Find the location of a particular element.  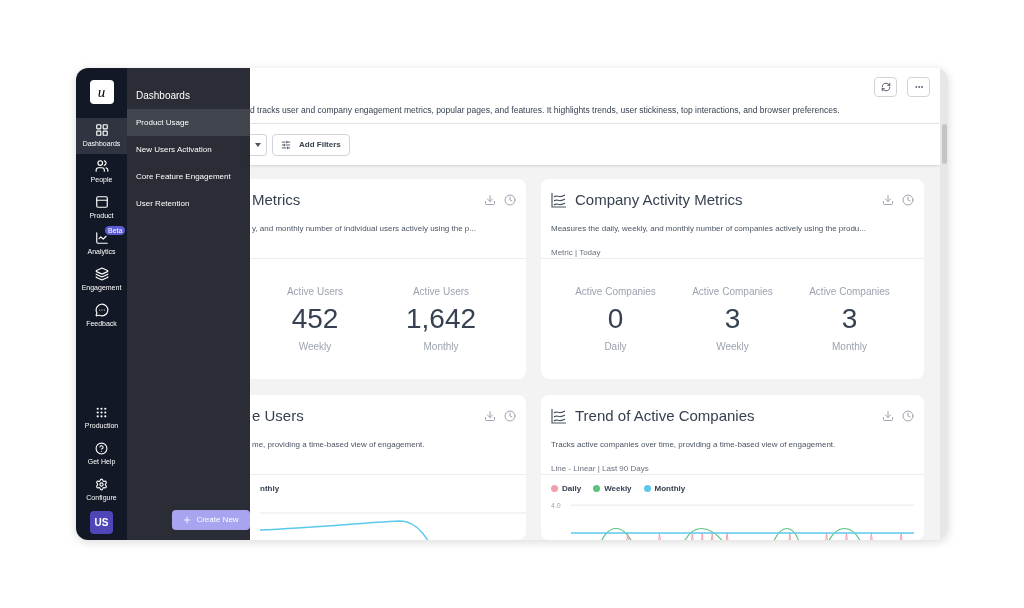

refresh-button is located at coordinates (885, 87).